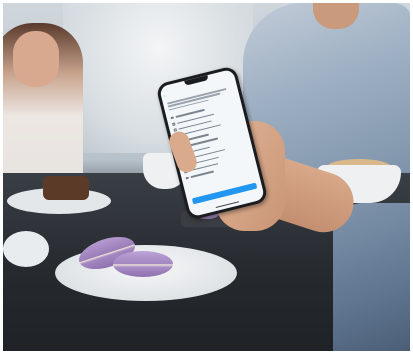 The image size is (413, 354). I want to click on phone-action-button, so click(224, 193).